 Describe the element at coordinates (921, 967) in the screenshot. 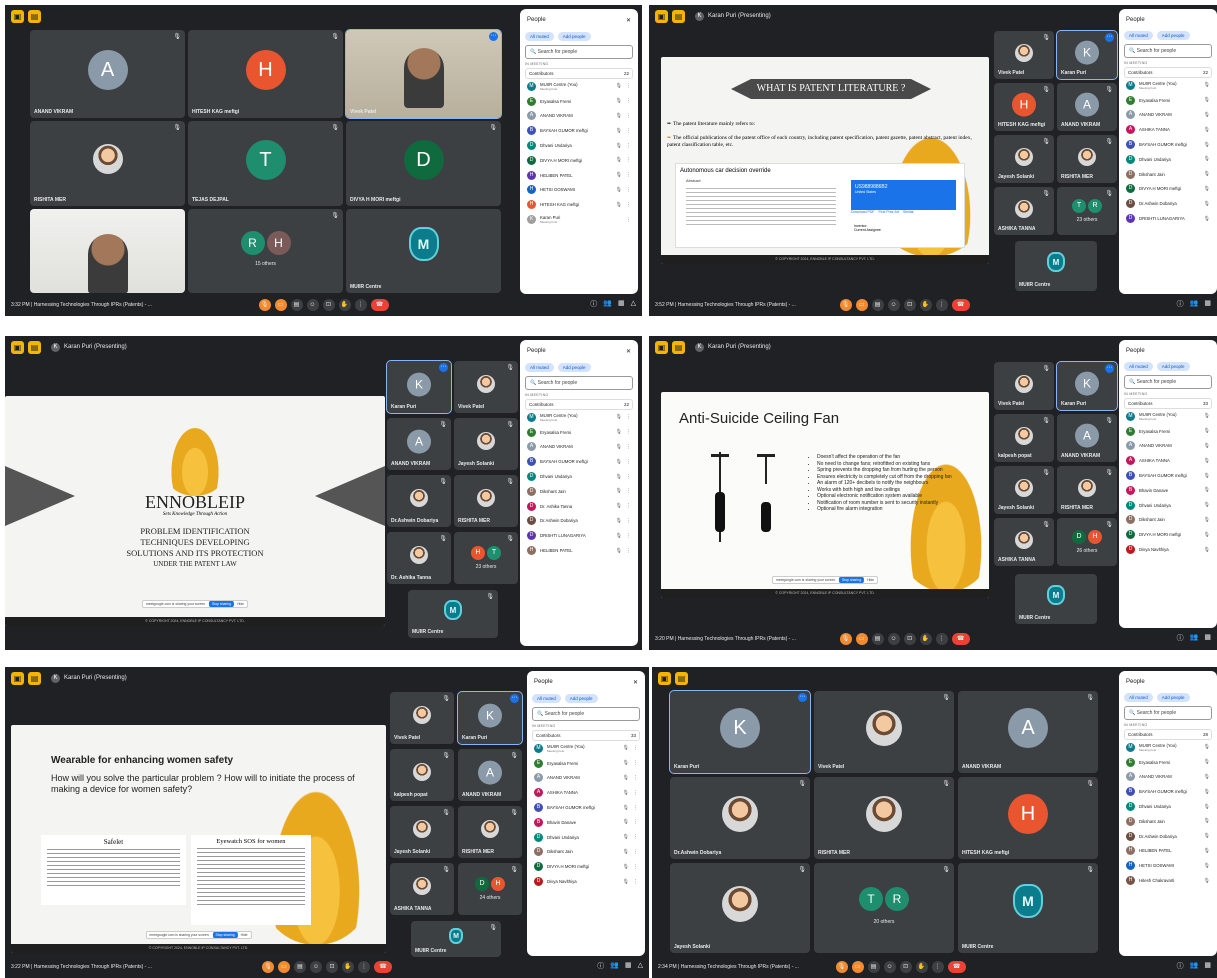

I see `hand-icon: ✋` at that location.